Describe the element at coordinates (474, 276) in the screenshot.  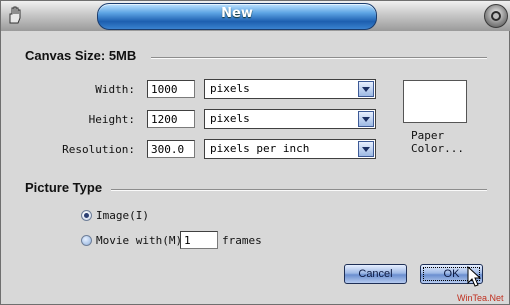
I see `mouse-pointer-icon` at that location.